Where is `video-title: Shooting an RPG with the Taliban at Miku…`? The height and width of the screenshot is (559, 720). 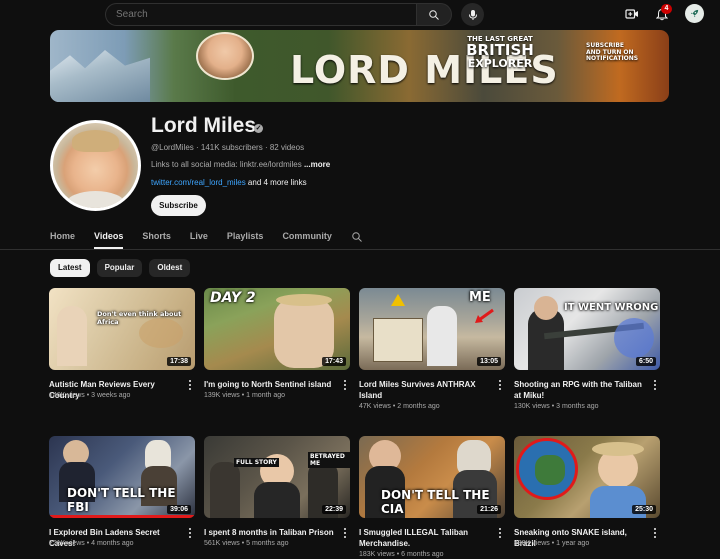
video-title: Shooting an RPG with the Taliban at Miku… is located at coordinates (580, 390).